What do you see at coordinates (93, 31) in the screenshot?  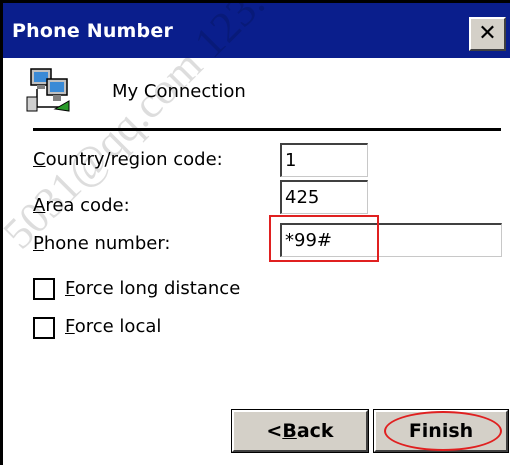 I see `window-title: Phone Number` at bounding box center [93, 31].